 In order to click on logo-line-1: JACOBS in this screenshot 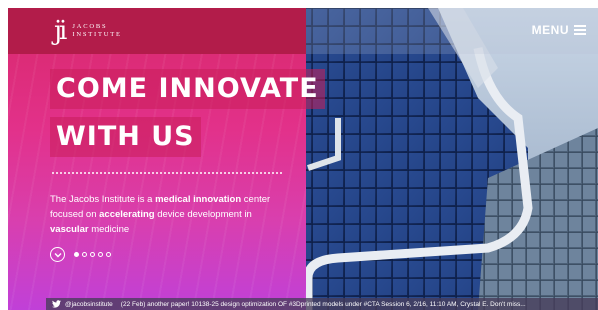, I will do `click(90, 26)`.